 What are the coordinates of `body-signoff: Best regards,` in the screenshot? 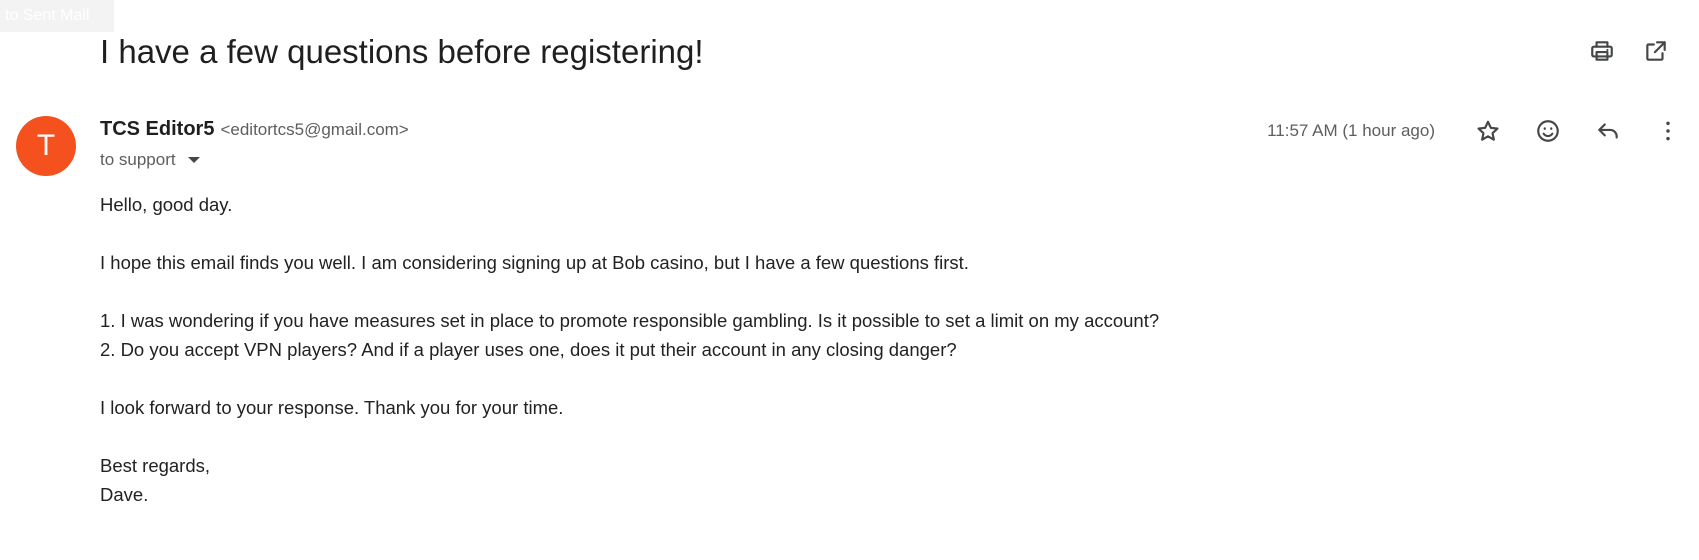 It's located at (155, 465).